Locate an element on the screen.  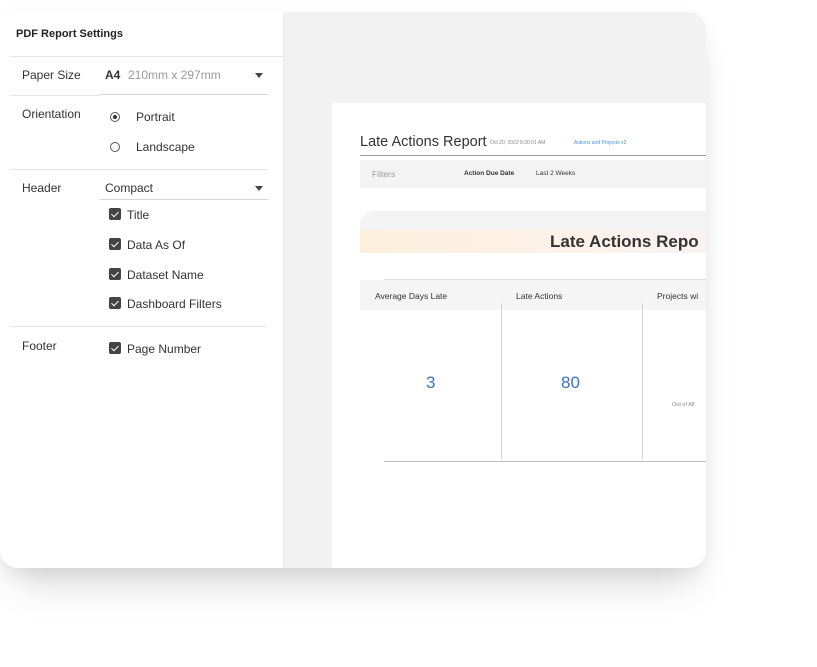
filters-bar: Filters Action Due Date Last 2 Weeks is located at coordinates (533, 174).